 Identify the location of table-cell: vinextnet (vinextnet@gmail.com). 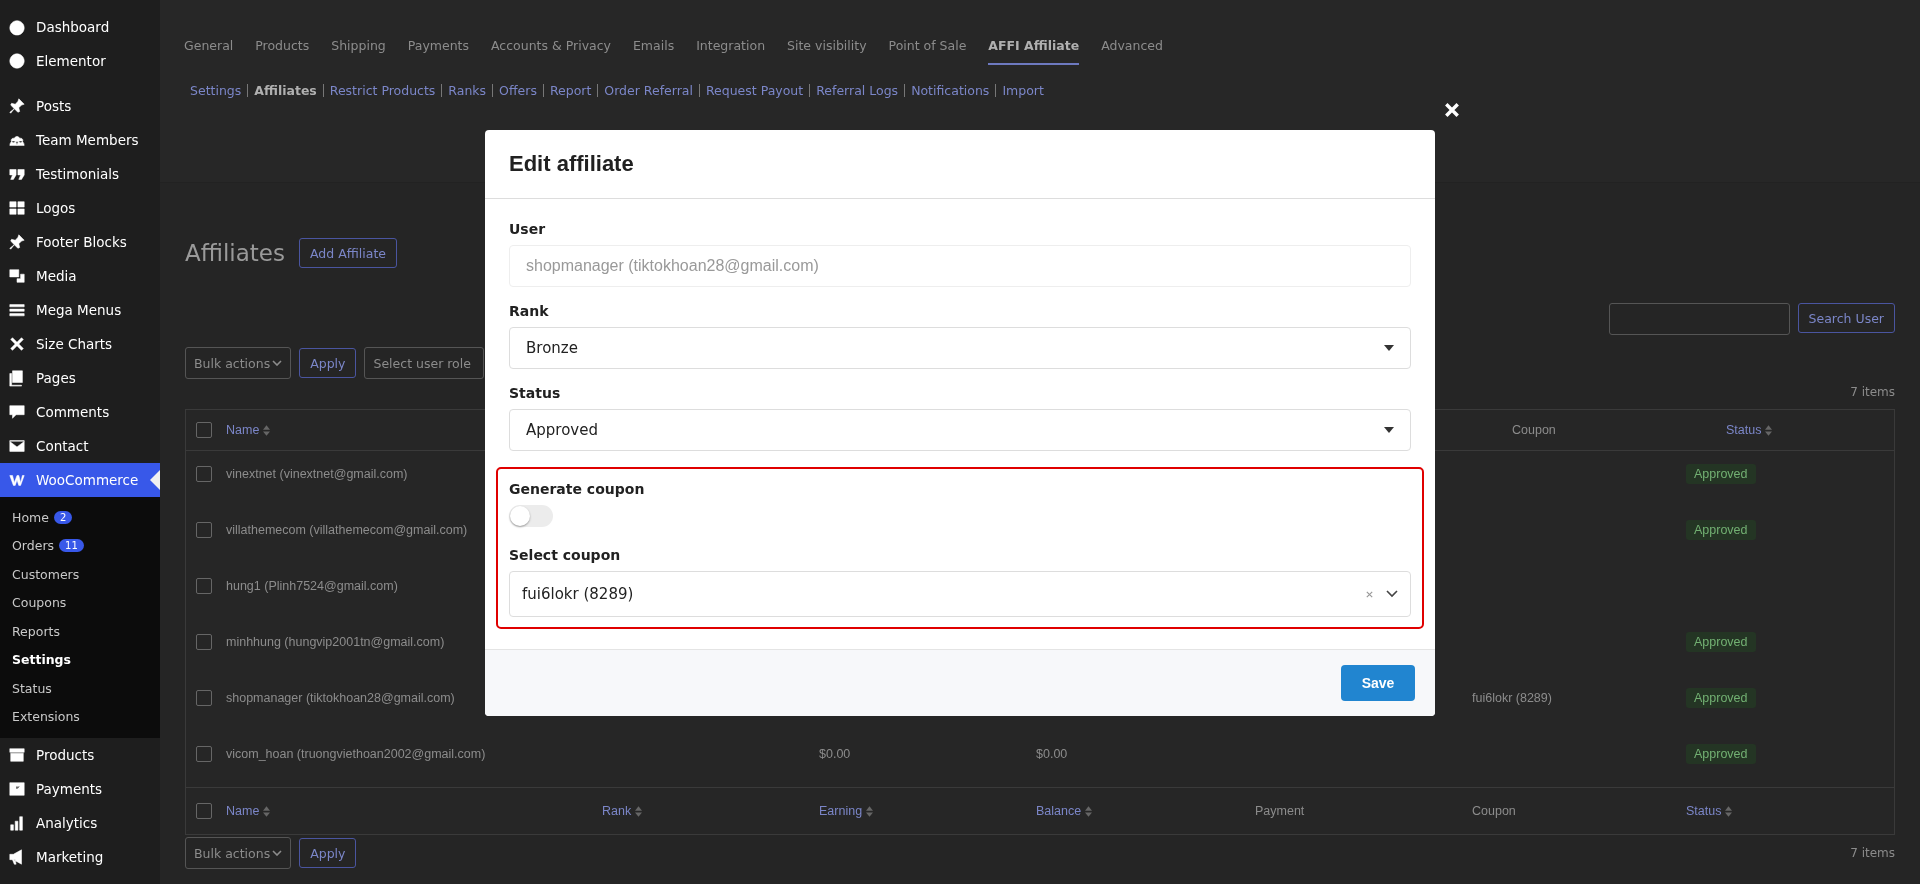
(317, 474).